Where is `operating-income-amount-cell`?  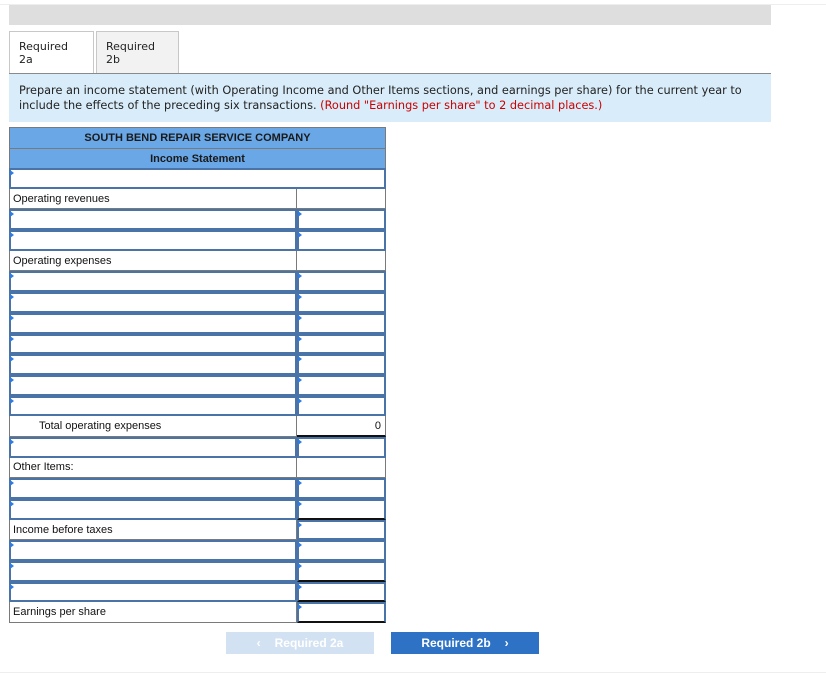 operating-income-amount-cell is located at coordinates (341, 447).